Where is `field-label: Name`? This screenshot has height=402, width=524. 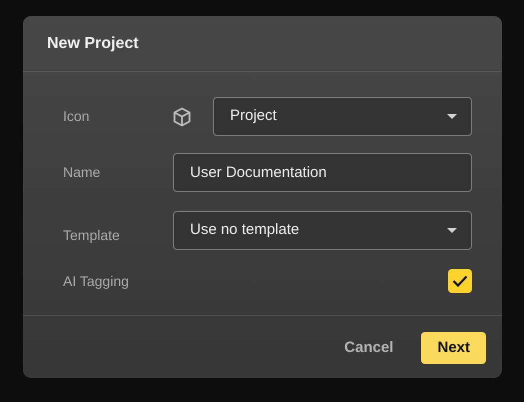 field-label: Name is located at coordinates (82, 172).